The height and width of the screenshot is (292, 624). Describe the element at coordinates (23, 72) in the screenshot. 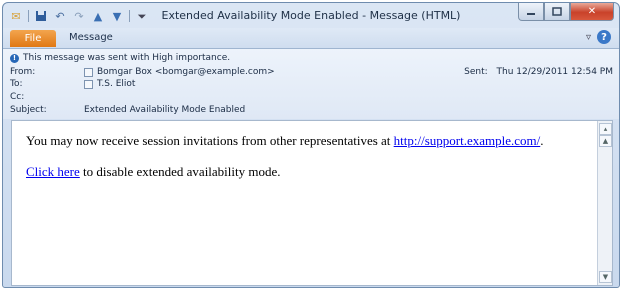

I see `from-label: From:` at that location.